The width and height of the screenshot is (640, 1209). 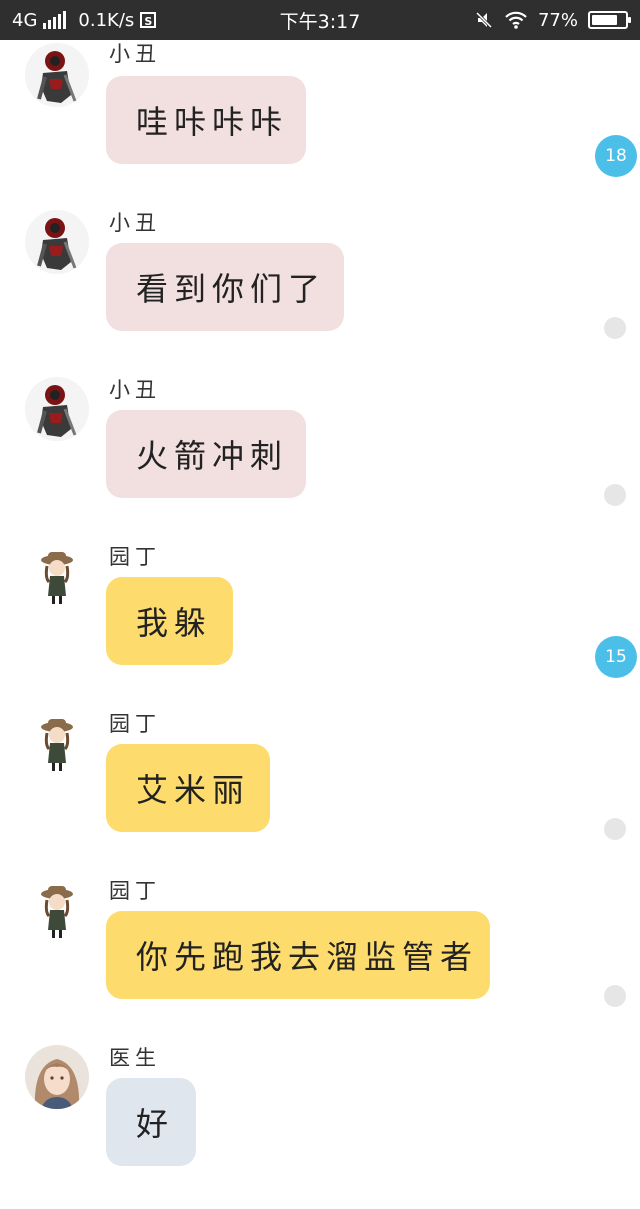 I want to click on message-bubble: 艾米丽, so click(x=188, y=788).